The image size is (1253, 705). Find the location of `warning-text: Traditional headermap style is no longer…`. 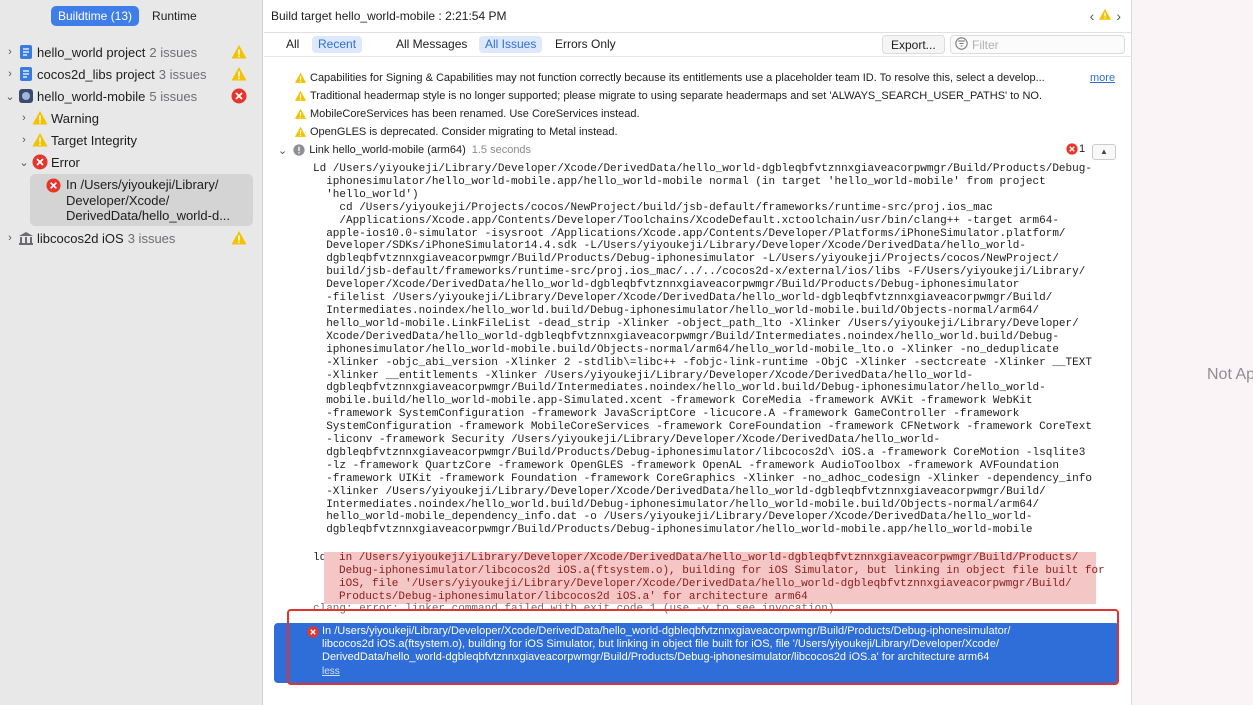

warning-text: Traditional headermap style is no longer… is located at coordinates (676, 96).